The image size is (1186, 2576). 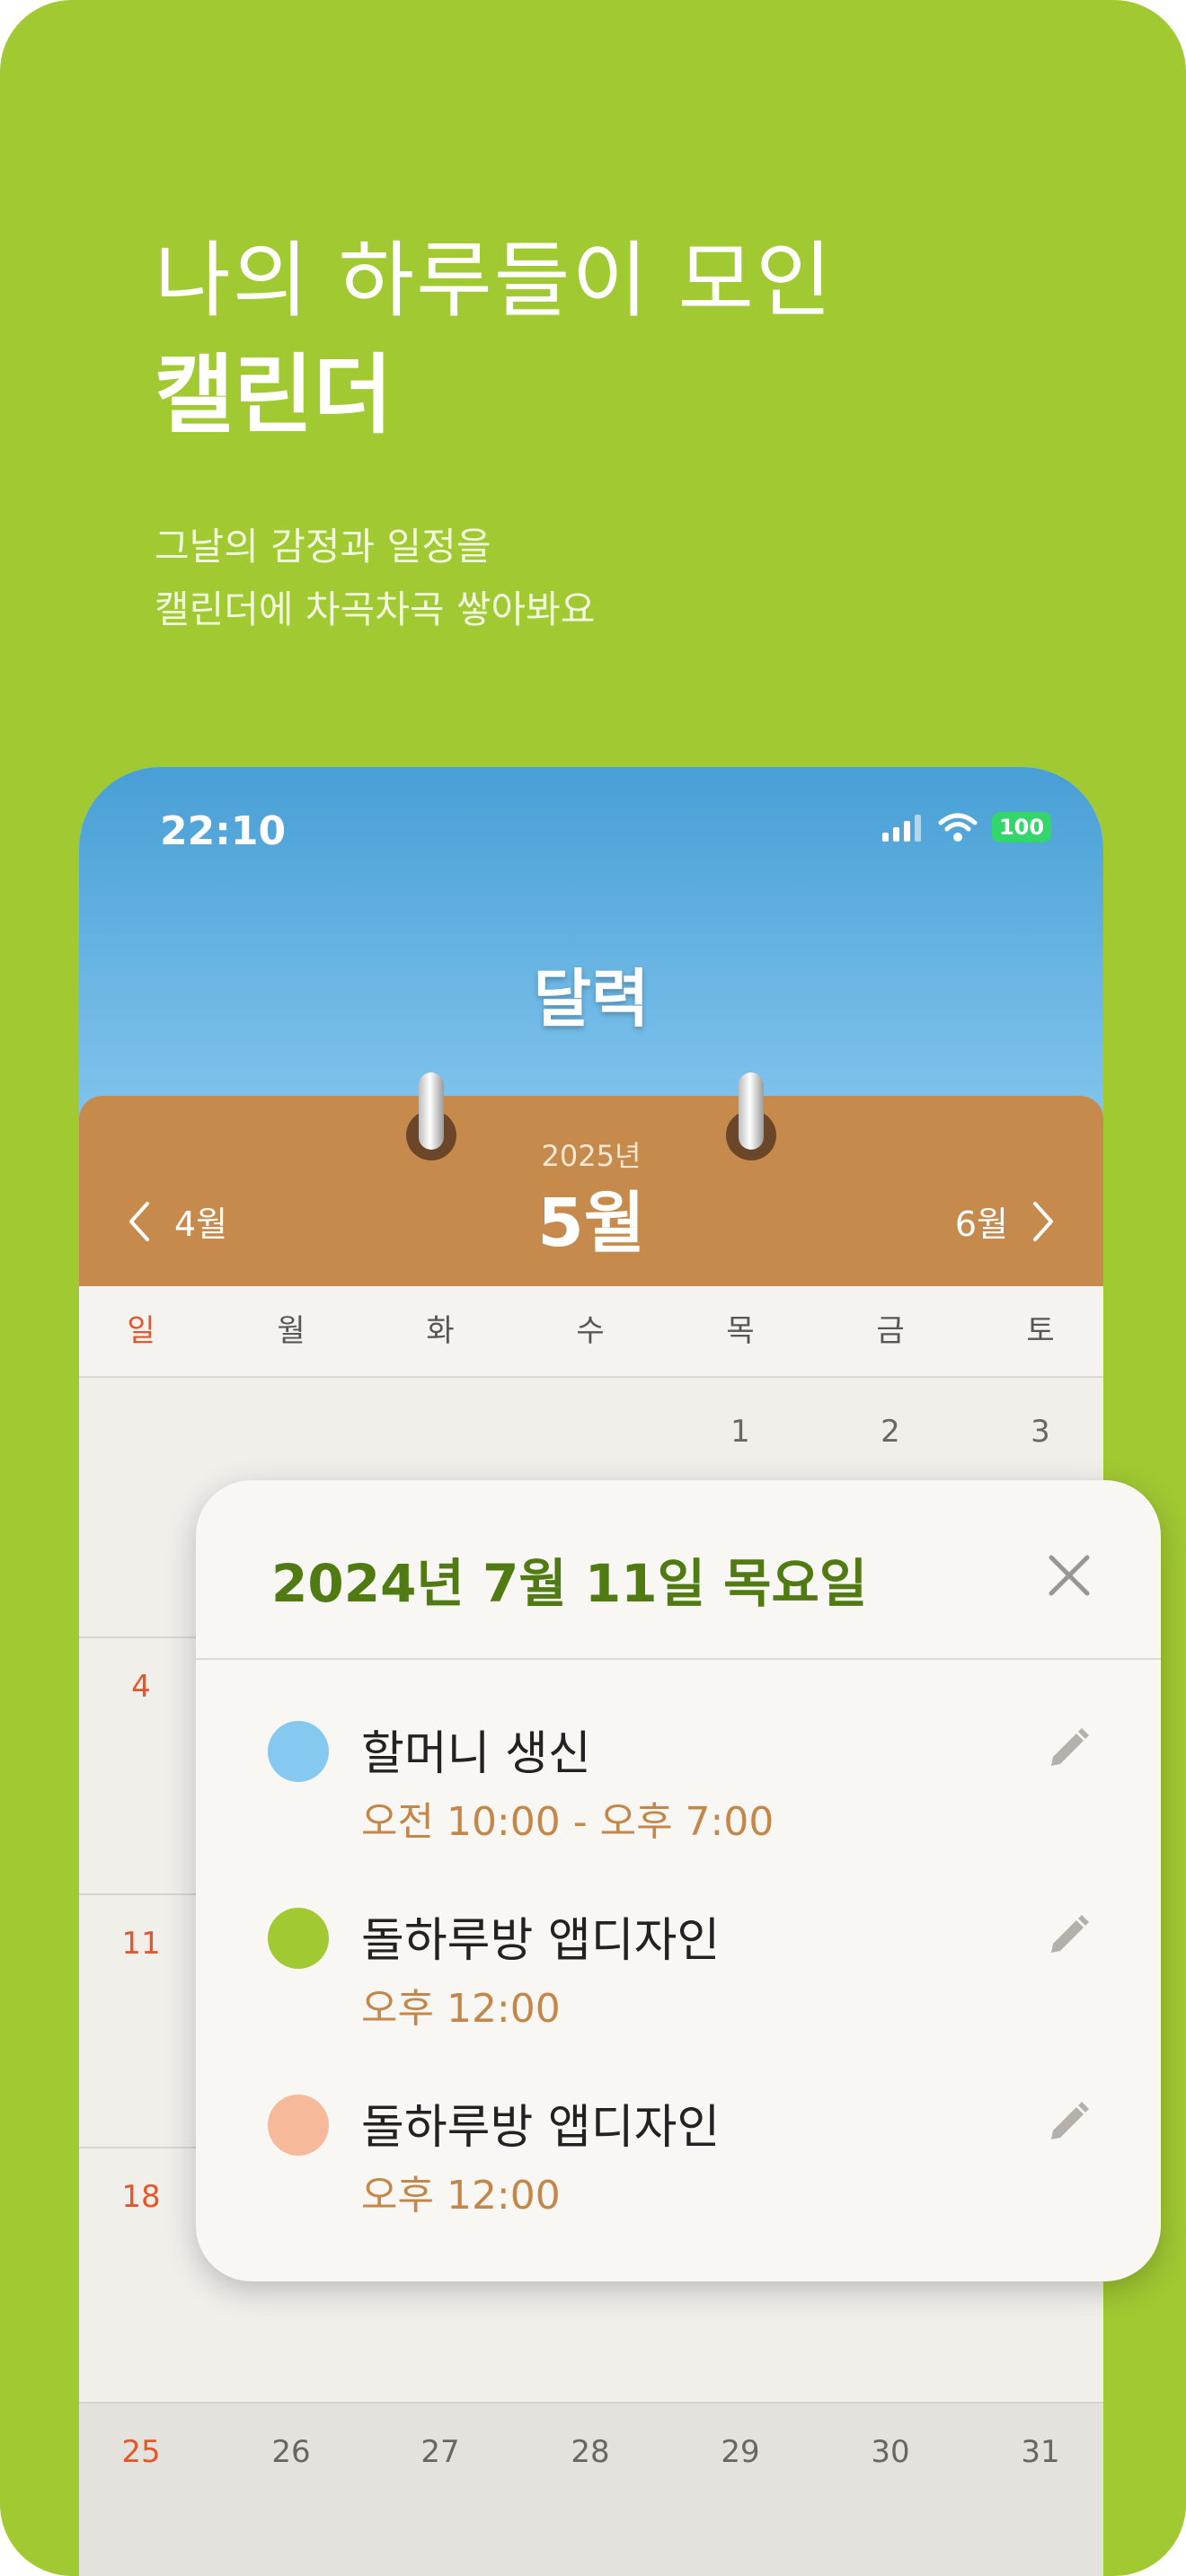 What do you see at coordinates (139, 1221) in the screenshot?
I see `chevron-left-icon` at bounding box center [139, 1221].